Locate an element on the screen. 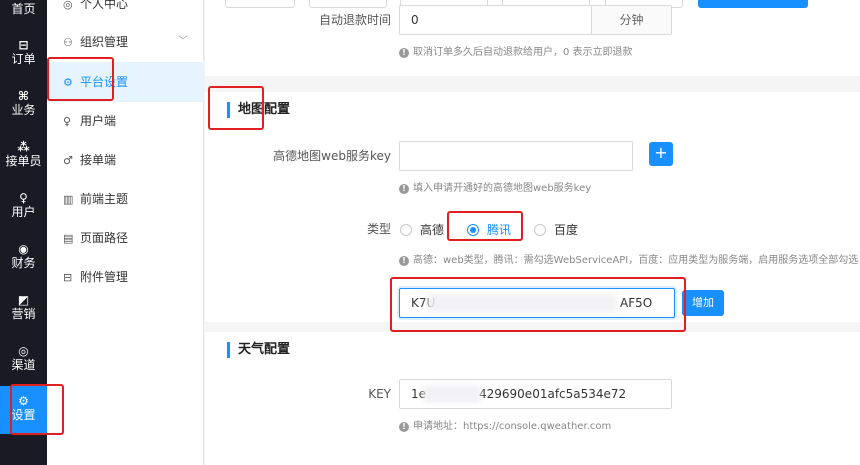  rail-item-home: 首页 is located at coordinates (23, 9).